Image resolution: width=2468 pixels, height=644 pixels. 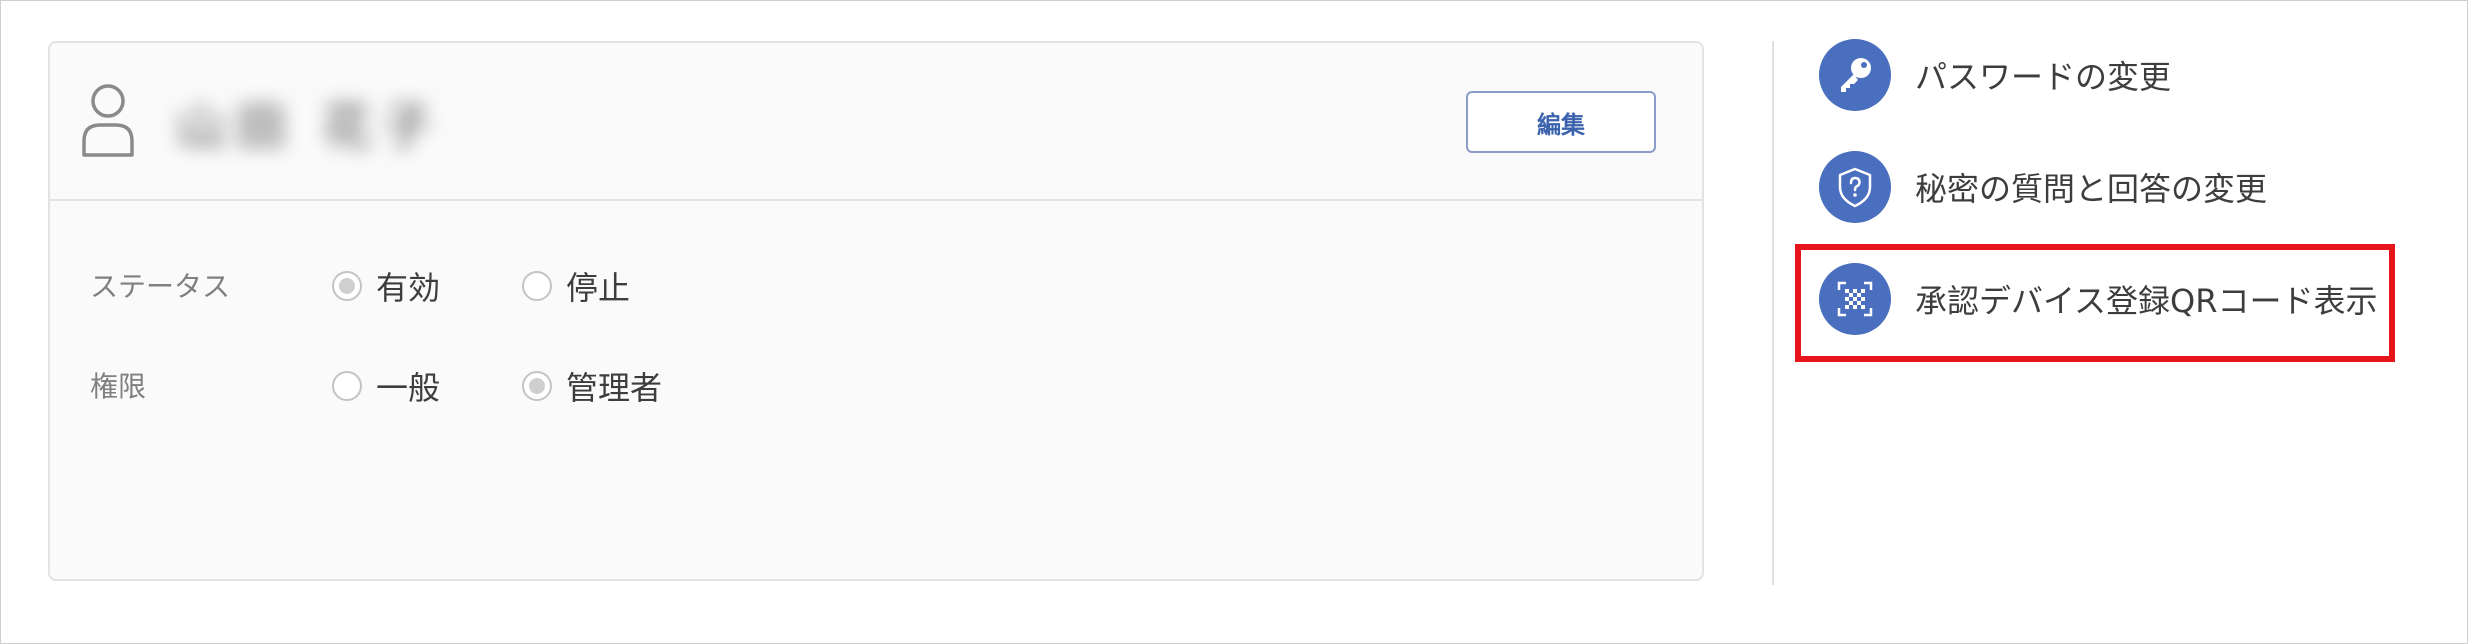 I want to click on permission-admin-label: 管理者, so click(x=614, y=388).